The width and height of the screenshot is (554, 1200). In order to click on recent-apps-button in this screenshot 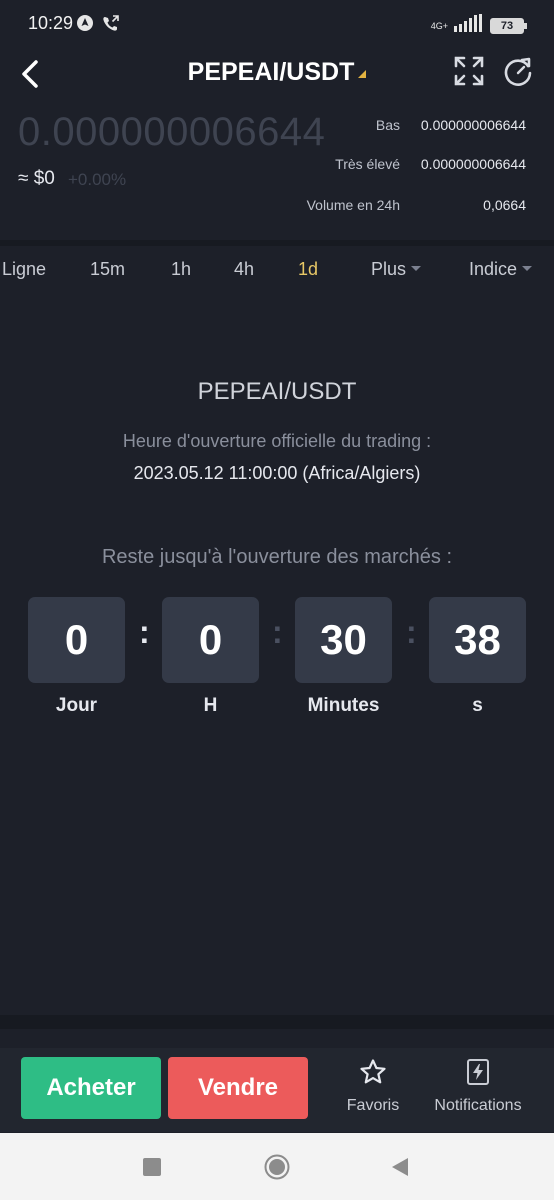, I will do `click(152, 1169)`.